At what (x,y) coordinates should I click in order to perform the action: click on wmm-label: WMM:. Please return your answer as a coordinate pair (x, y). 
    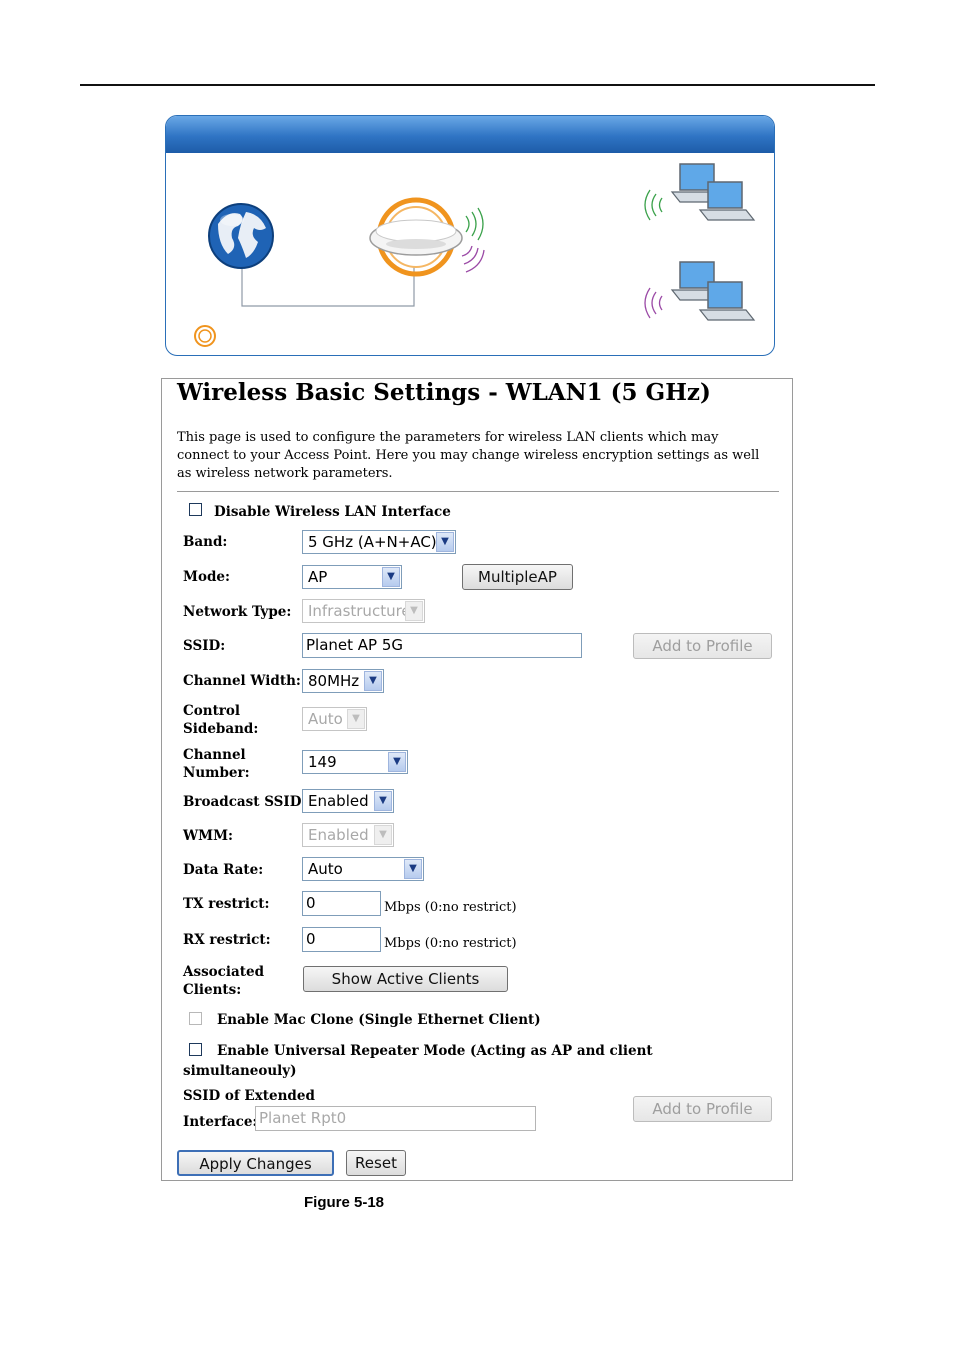
    Looking at the image, I should click on (208, 836).